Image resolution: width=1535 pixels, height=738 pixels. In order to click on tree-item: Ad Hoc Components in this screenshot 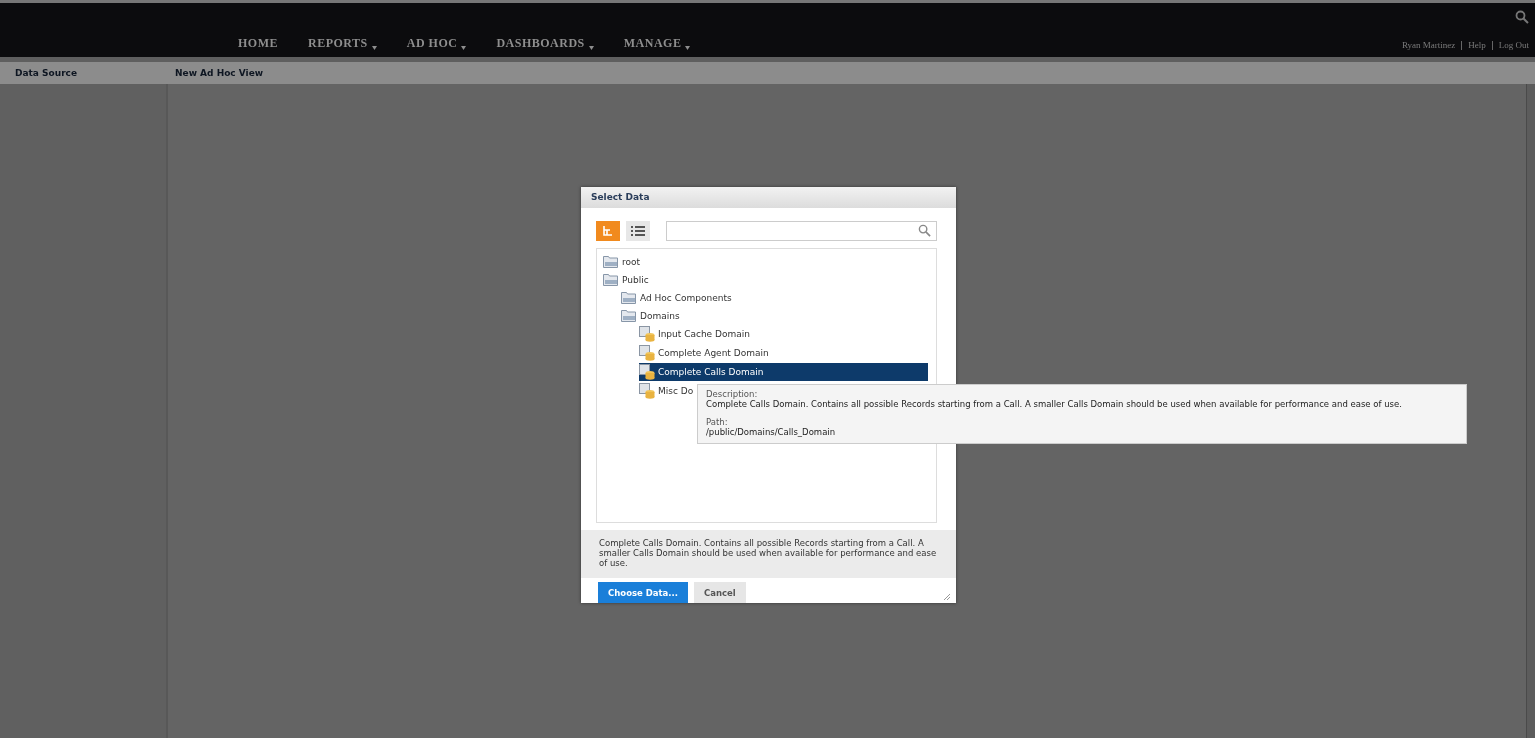, I will do `click(678, 297)`.